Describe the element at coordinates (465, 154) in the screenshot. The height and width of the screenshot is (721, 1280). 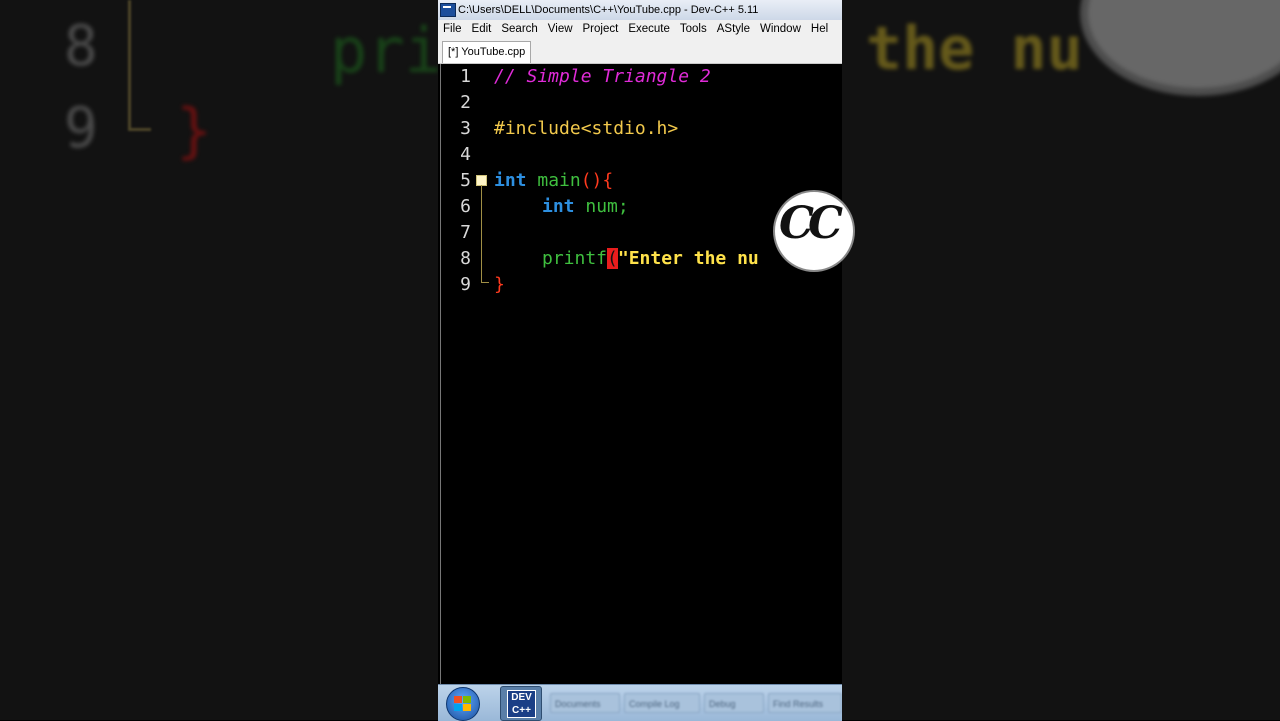
I see `line-number: 4` at that location.